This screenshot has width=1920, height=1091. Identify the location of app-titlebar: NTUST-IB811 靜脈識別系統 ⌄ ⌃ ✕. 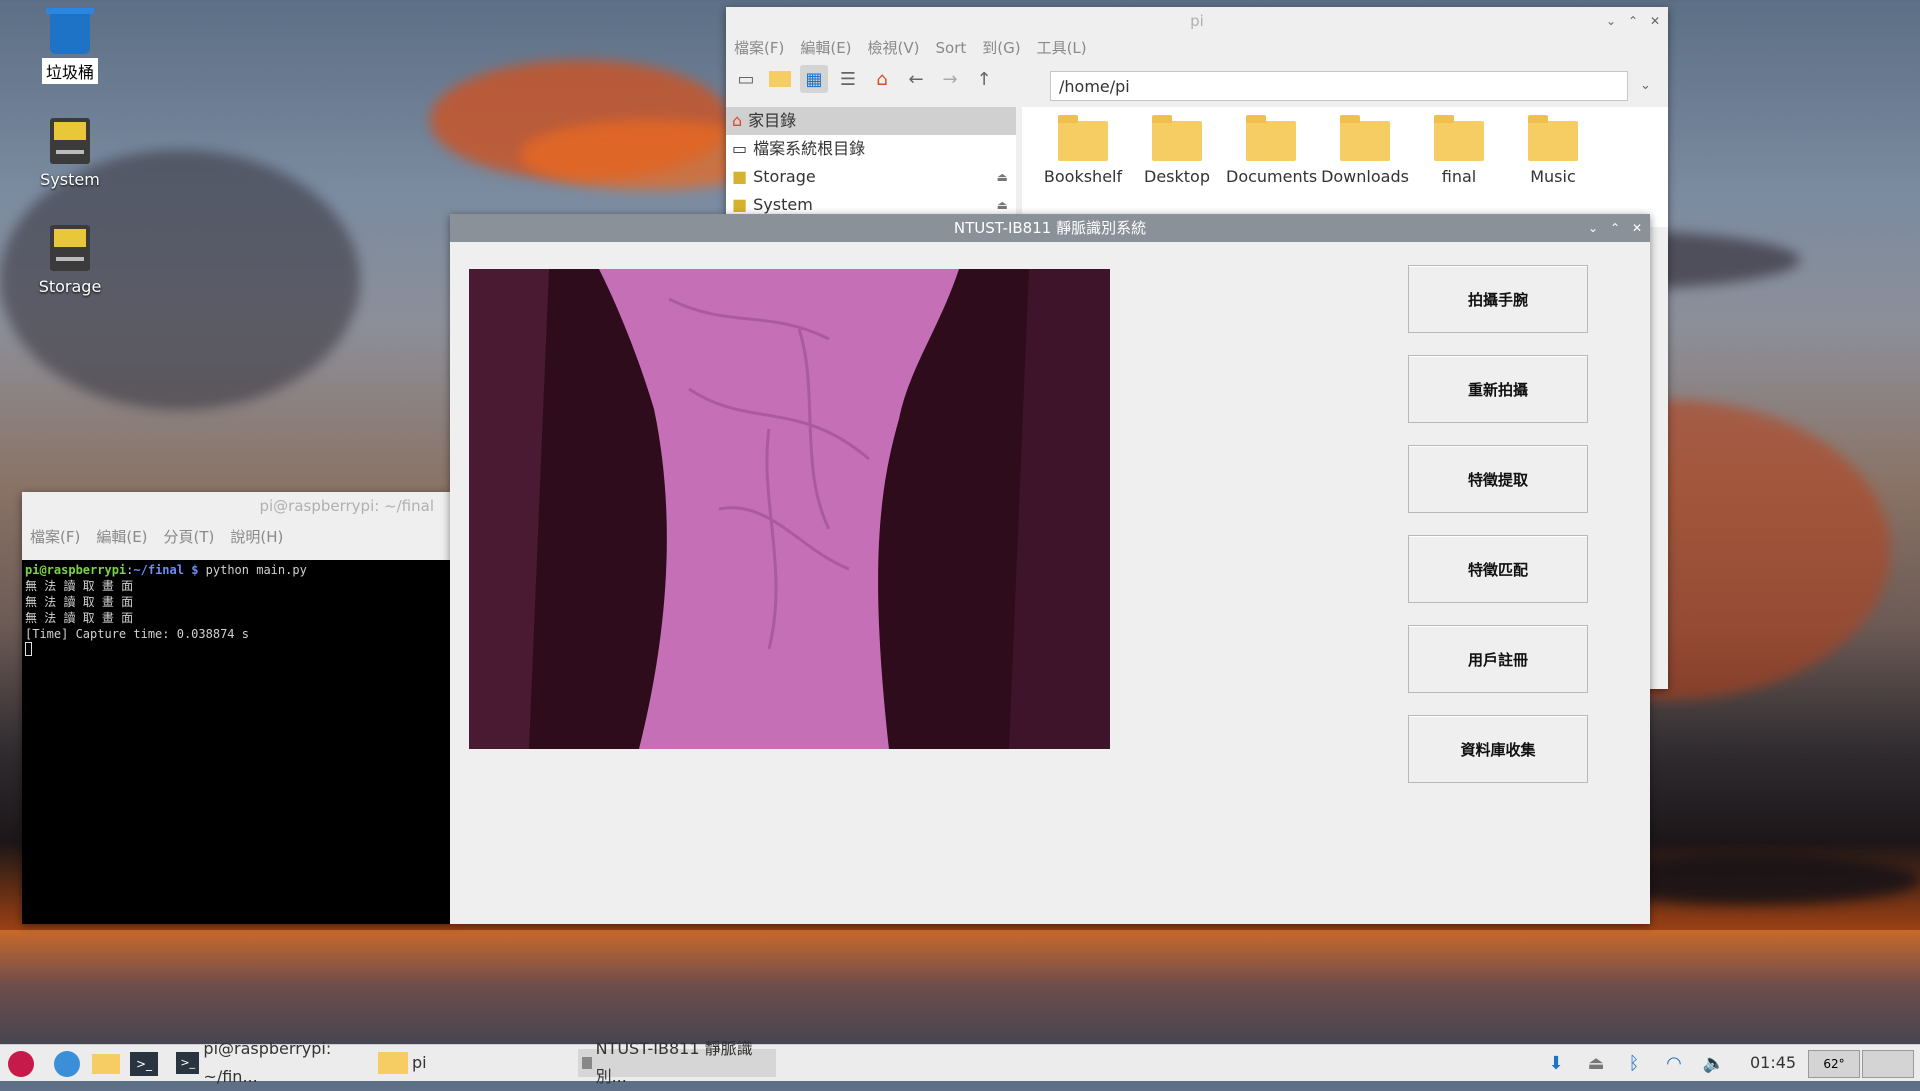
(1050, 228).